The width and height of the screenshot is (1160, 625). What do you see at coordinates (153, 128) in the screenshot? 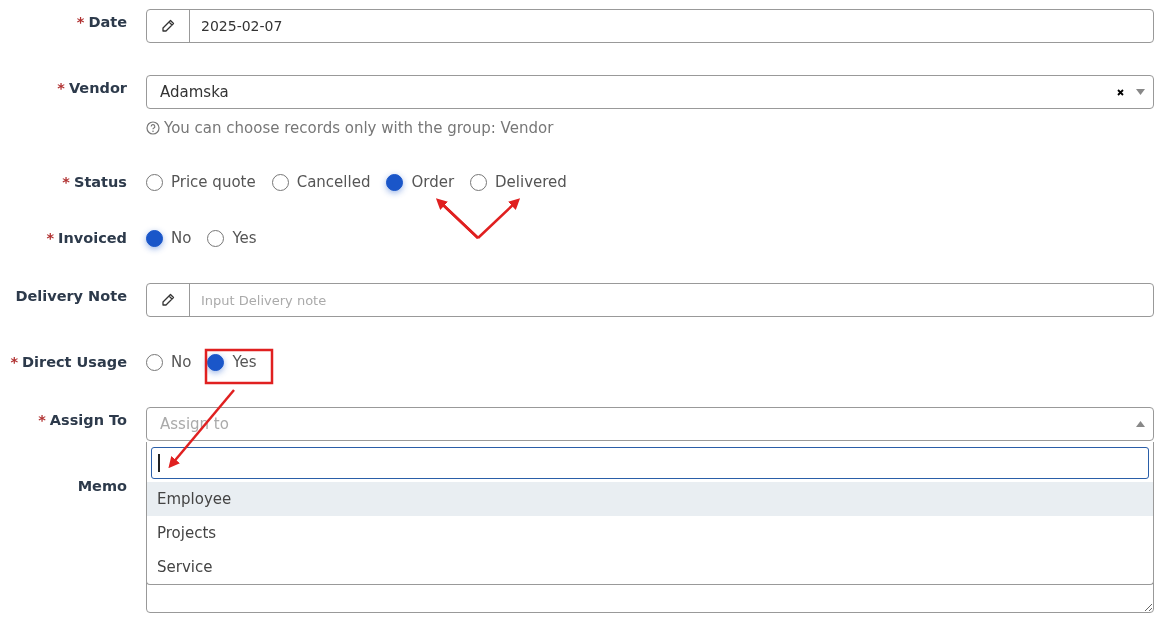
I see `help-icon` at bounding box center [153, 128].